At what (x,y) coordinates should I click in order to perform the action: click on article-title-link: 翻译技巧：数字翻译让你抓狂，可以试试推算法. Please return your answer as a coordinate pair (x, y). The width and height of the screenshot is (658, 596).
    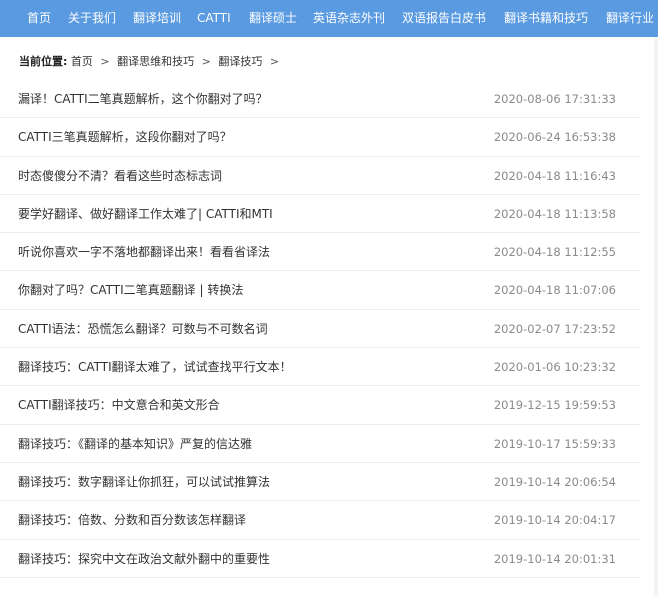
    Looking at the image, I should click on (144, 482).